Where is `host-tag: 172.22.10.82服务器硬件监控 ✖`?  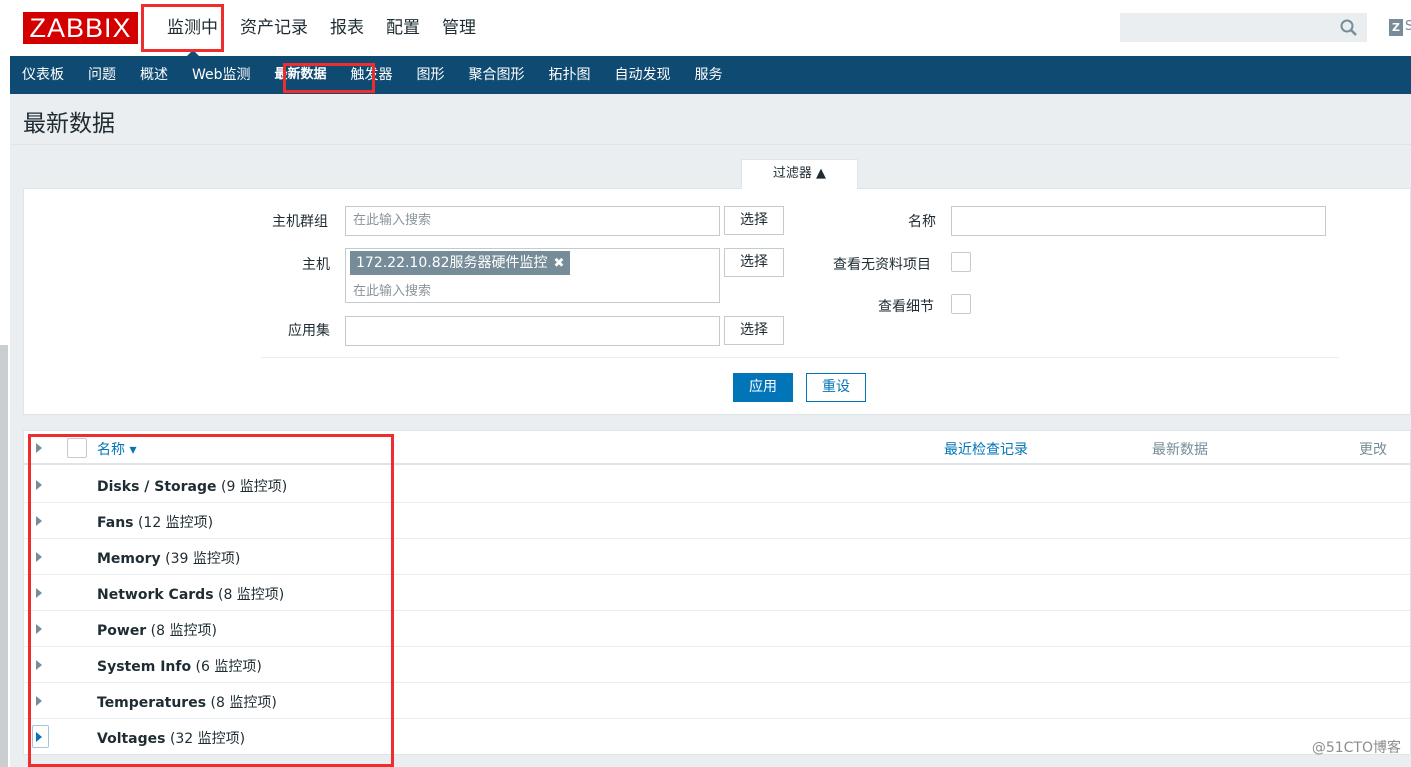
host-tag: 172.22.10.82服务器硬件监控 ✖ is located at coordinates (460, 263).